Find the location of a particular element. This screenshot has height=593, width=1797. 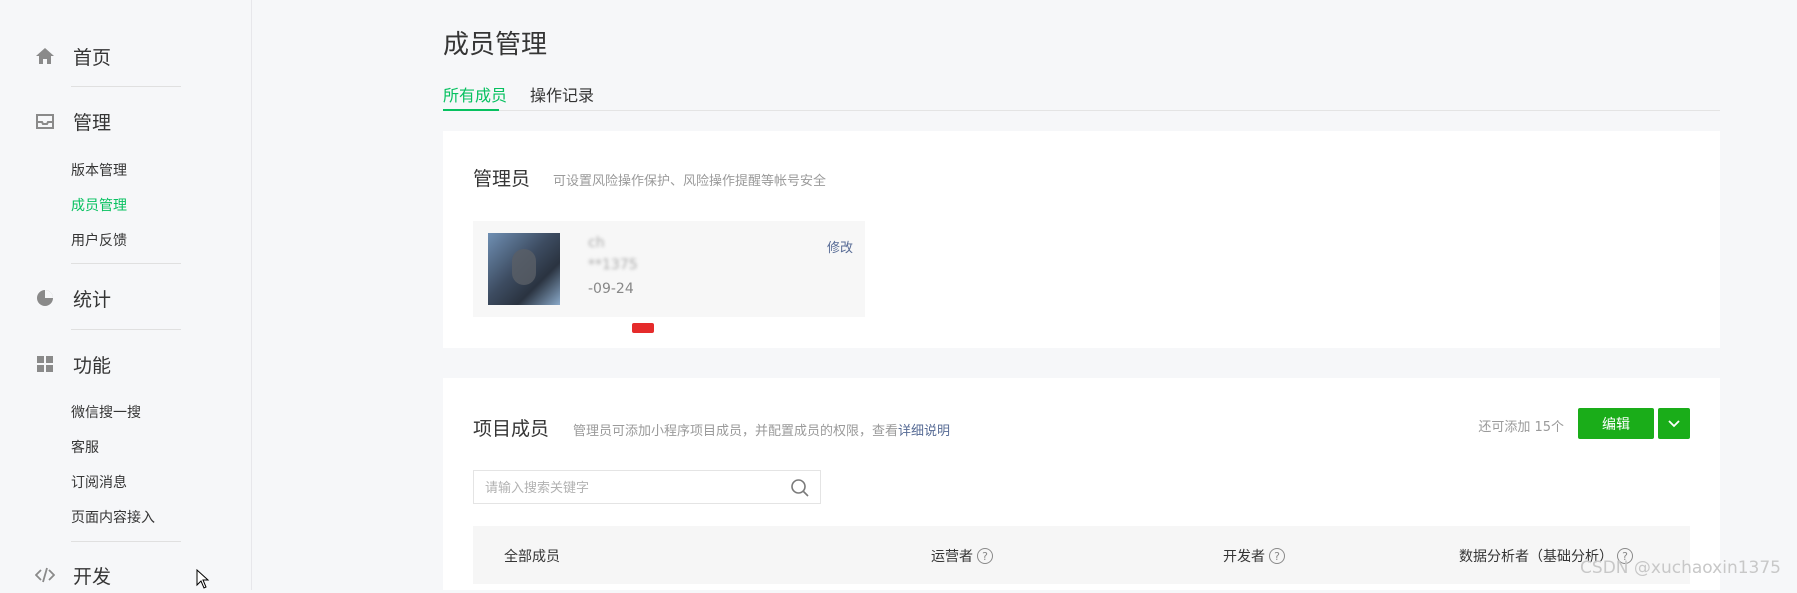

details-link: 详细说明 is located at coordinates (924, 431).